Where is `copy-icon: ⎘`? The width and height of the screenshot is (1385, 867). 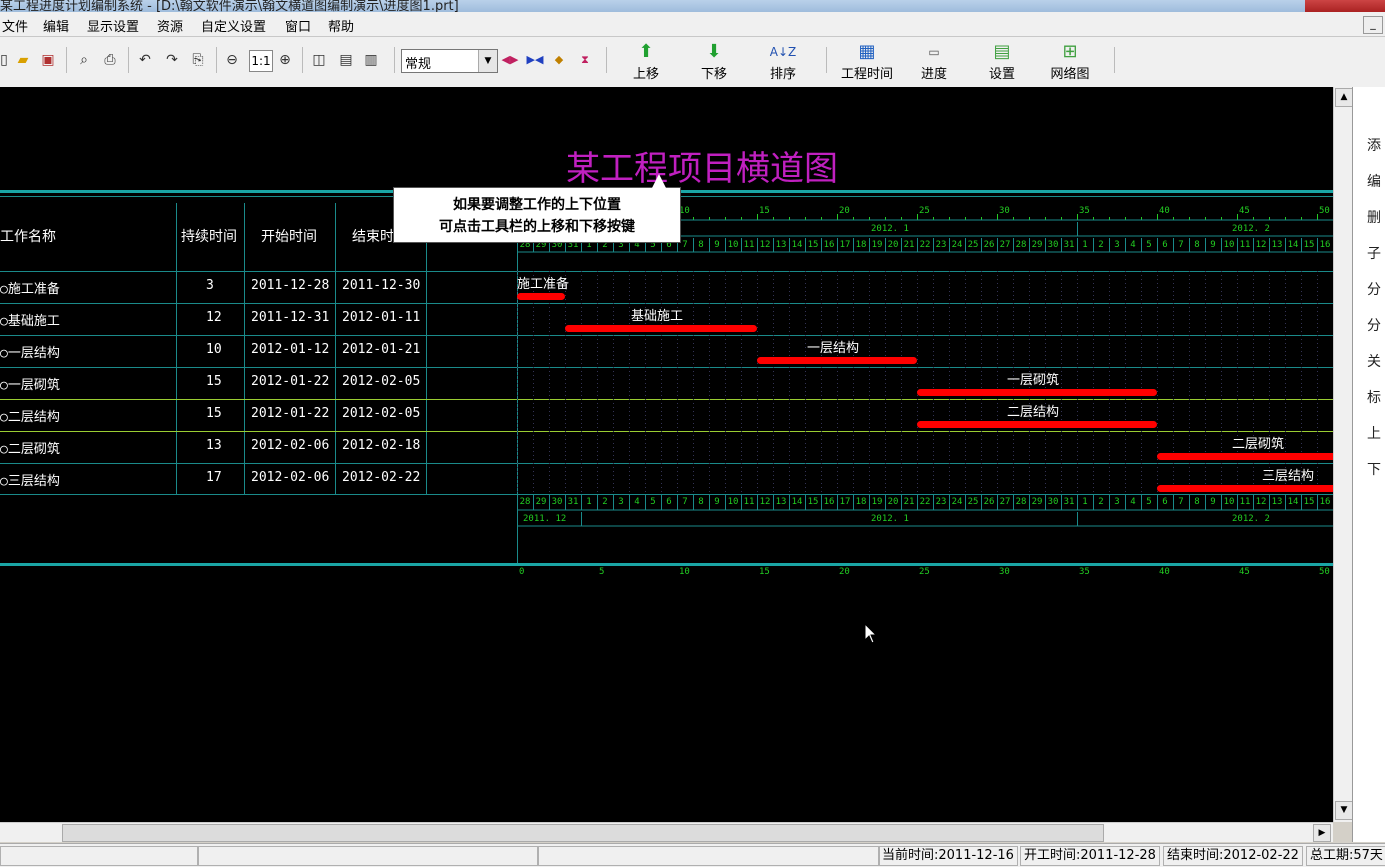
copy-icon: ⎘ is located at coordinates (198, 60).